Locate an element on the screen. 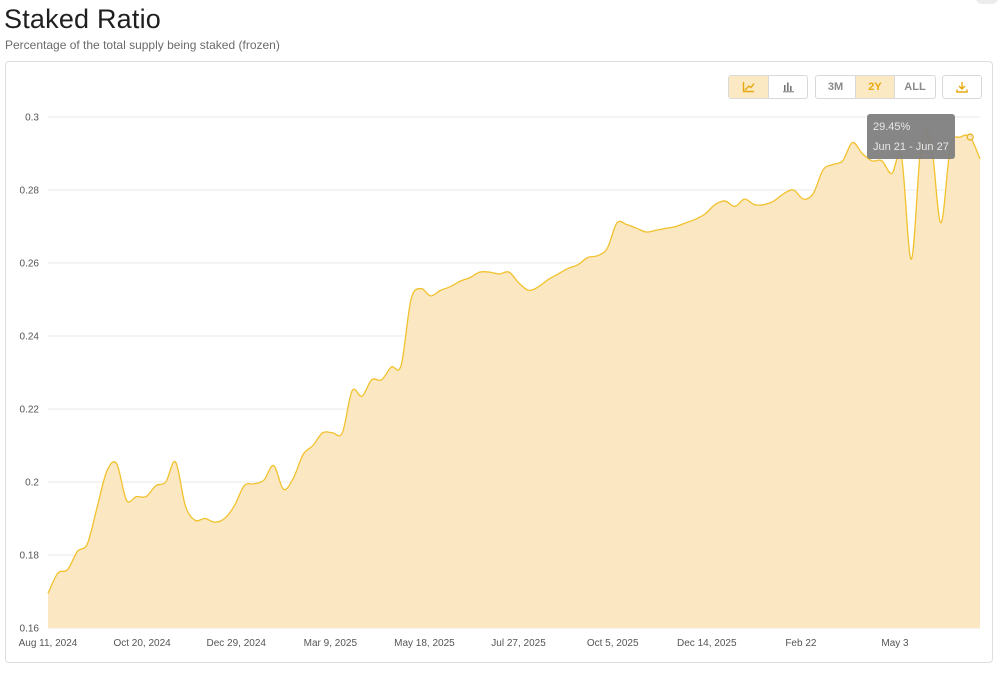 The image size is (1000, 677). y-tick-label: 0.26 is located at coordinates (30, 264).